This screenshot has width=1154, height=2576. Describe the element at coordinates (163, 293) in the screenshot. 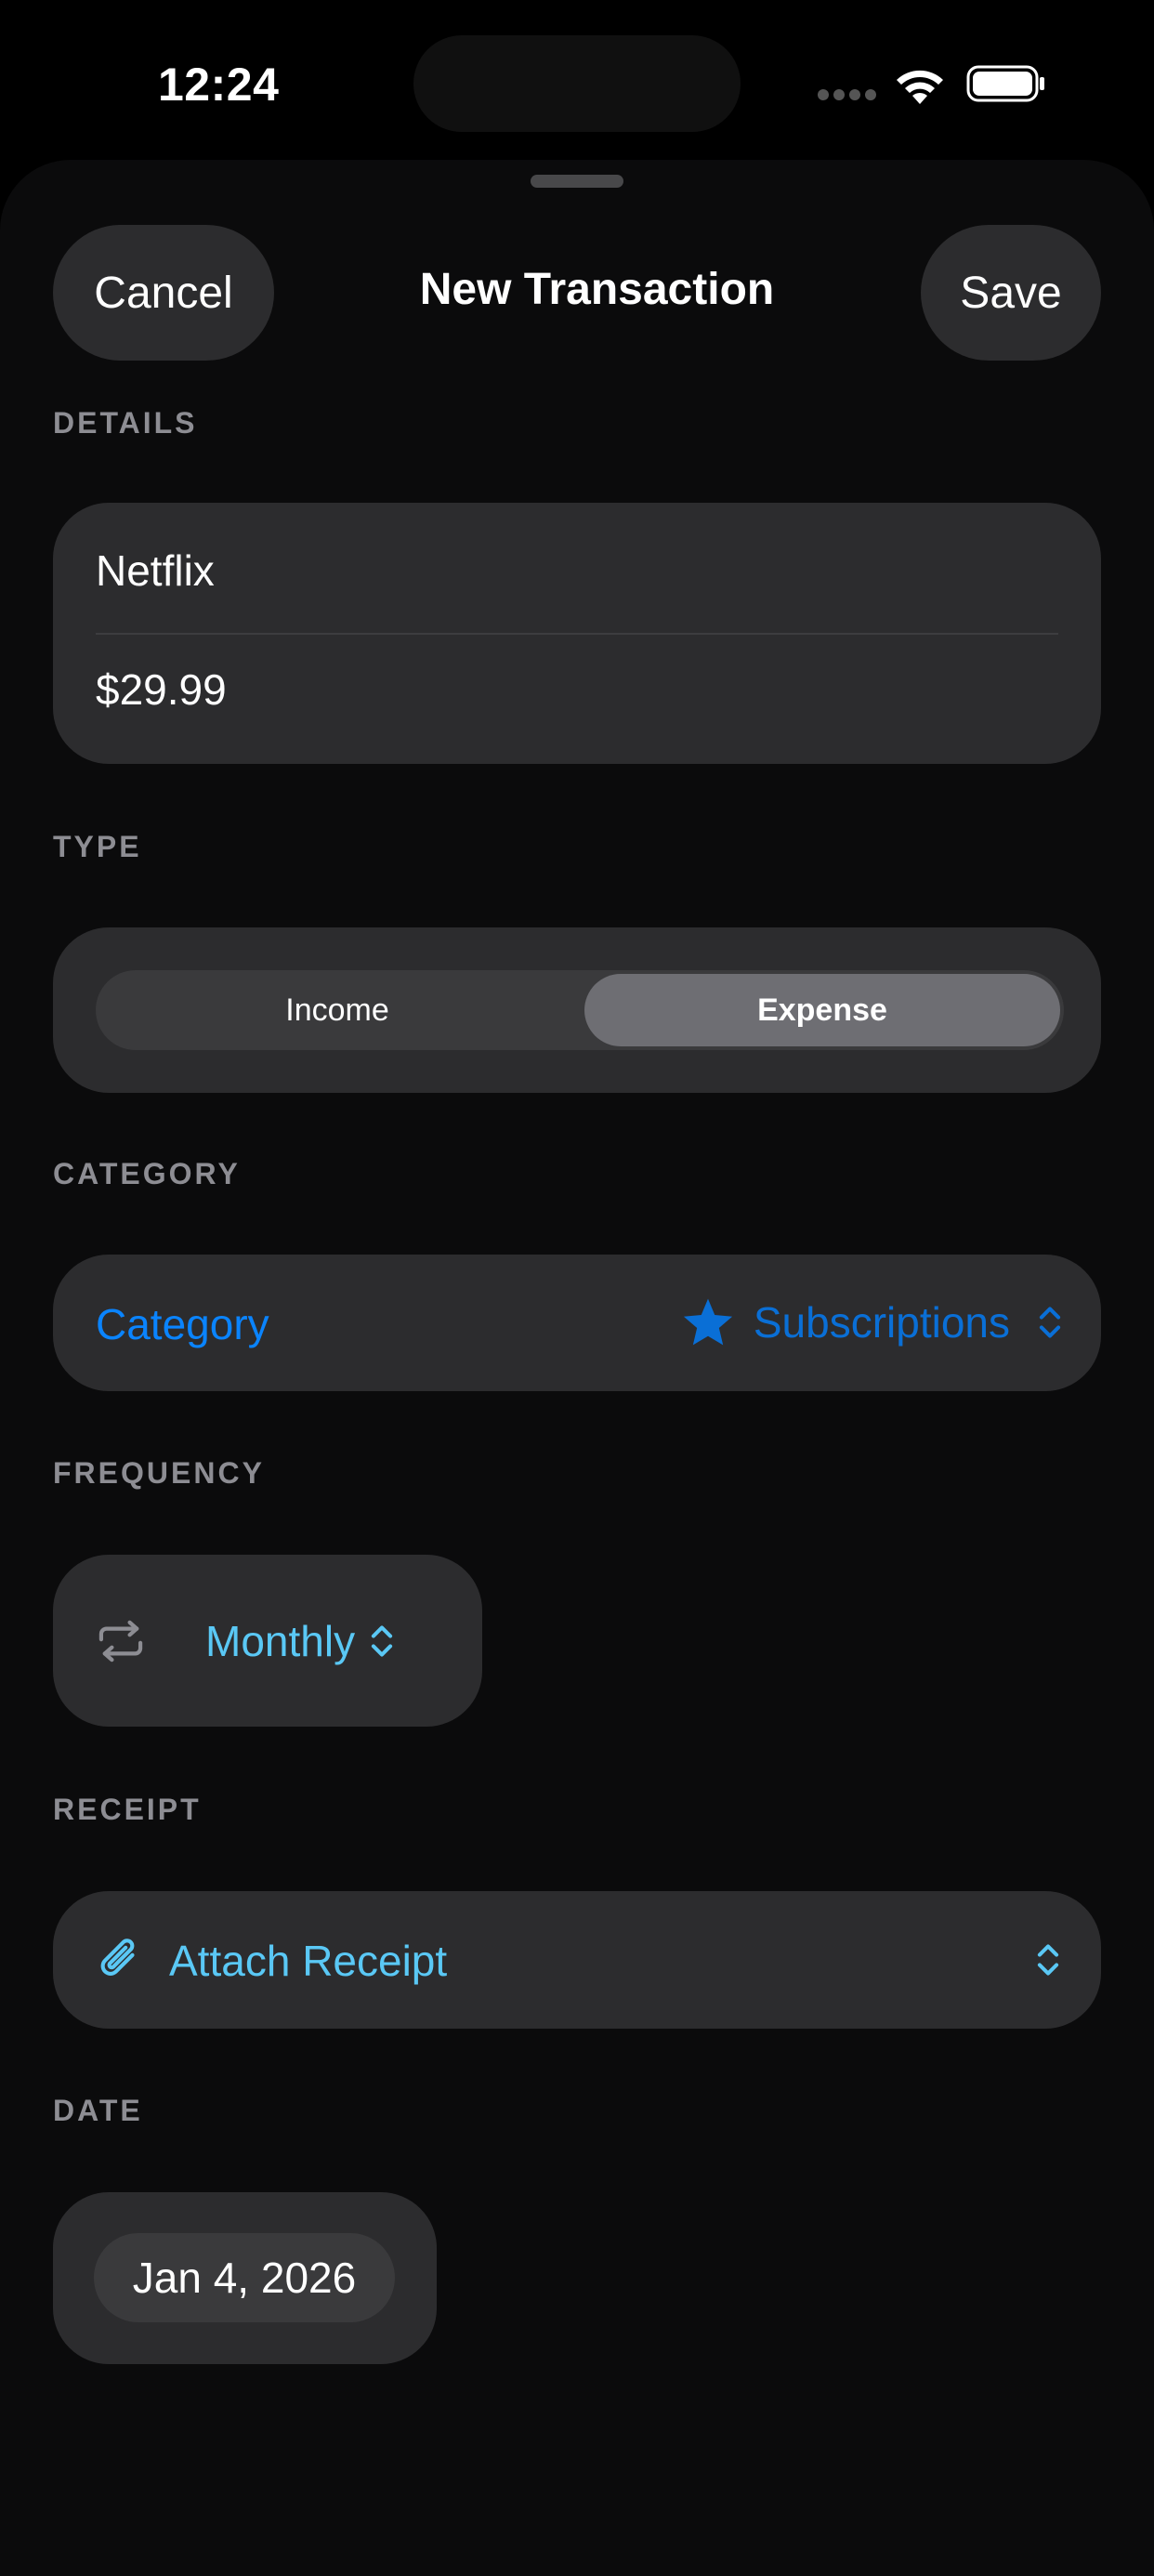

I see `cancel-button: Cancel` at that location.